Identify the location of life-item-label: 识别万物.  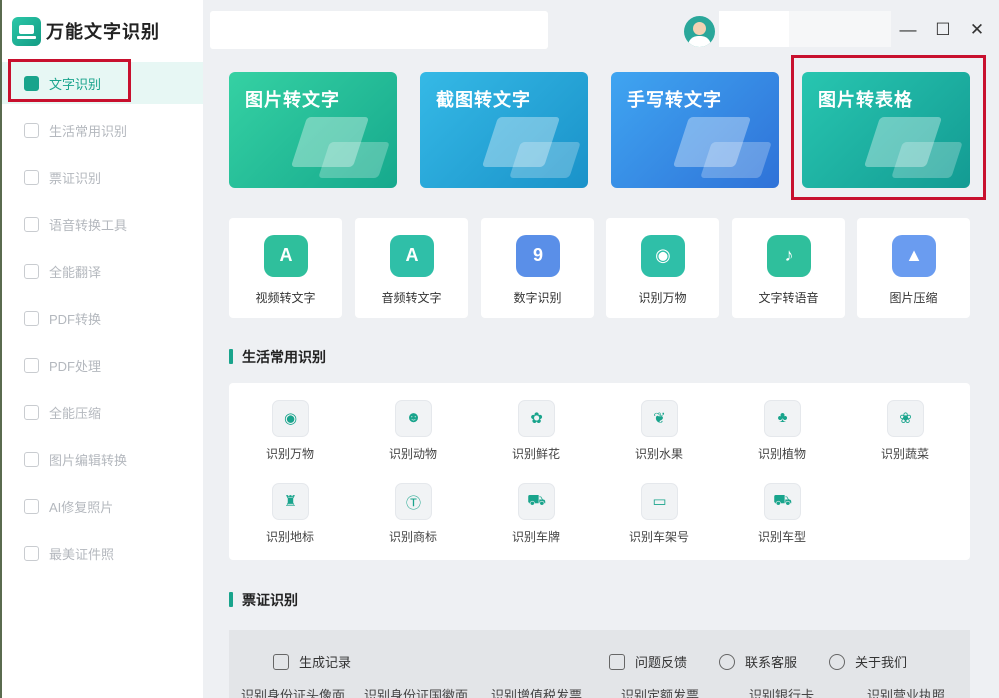
(289, 454).